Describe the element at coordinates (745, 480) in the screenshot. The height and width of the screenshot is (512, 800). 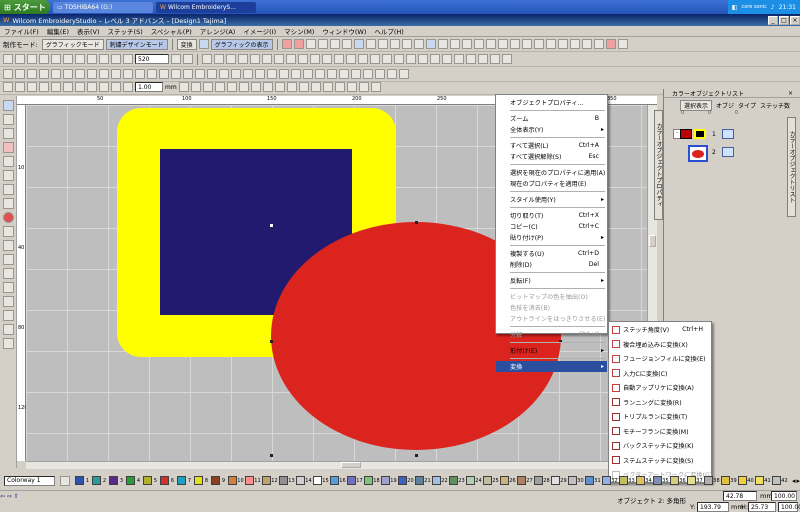
I see `color-swatch: 40` at that location.